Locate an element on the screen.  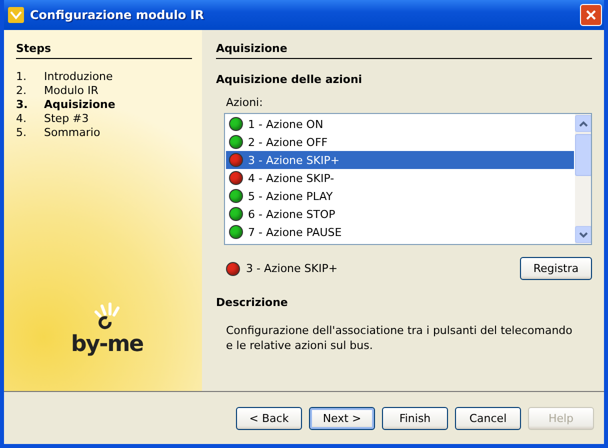
action-item: 4 - Azione SKIP- is located at coordinates (400, 178).